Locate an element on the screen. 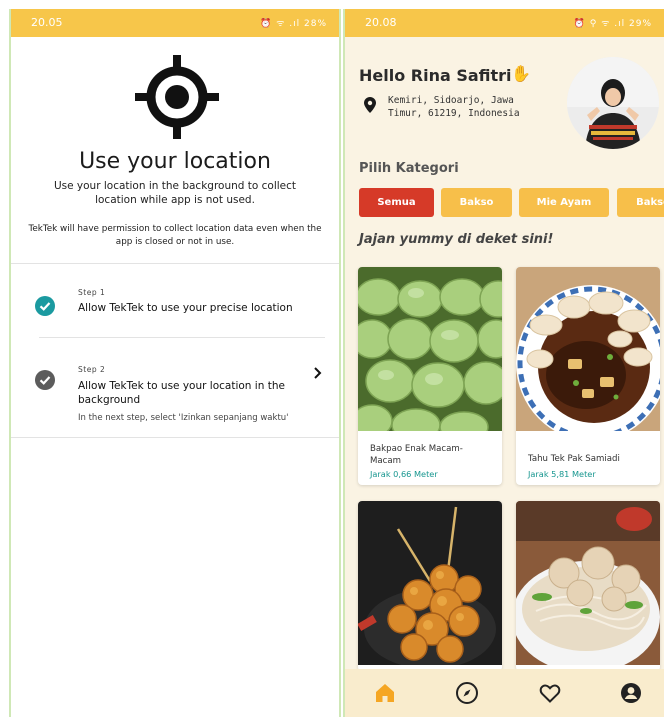  category-chip-bakso: Bakso is located at coordinates (476, 202).